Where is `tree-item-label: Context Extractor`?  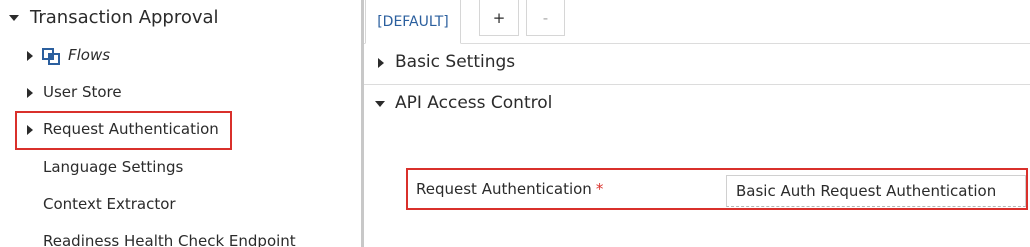 tree-item-label: Context Extractor is located at coordinates (109, 204).